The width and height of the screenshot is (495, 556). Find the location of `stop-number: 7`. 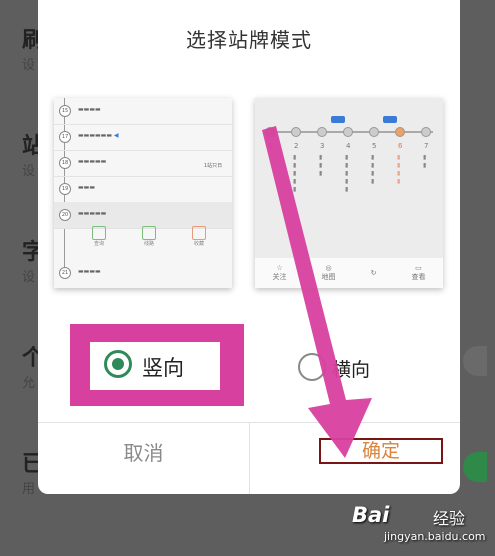

stop-number: 7 is located at coordinates (426, 146).